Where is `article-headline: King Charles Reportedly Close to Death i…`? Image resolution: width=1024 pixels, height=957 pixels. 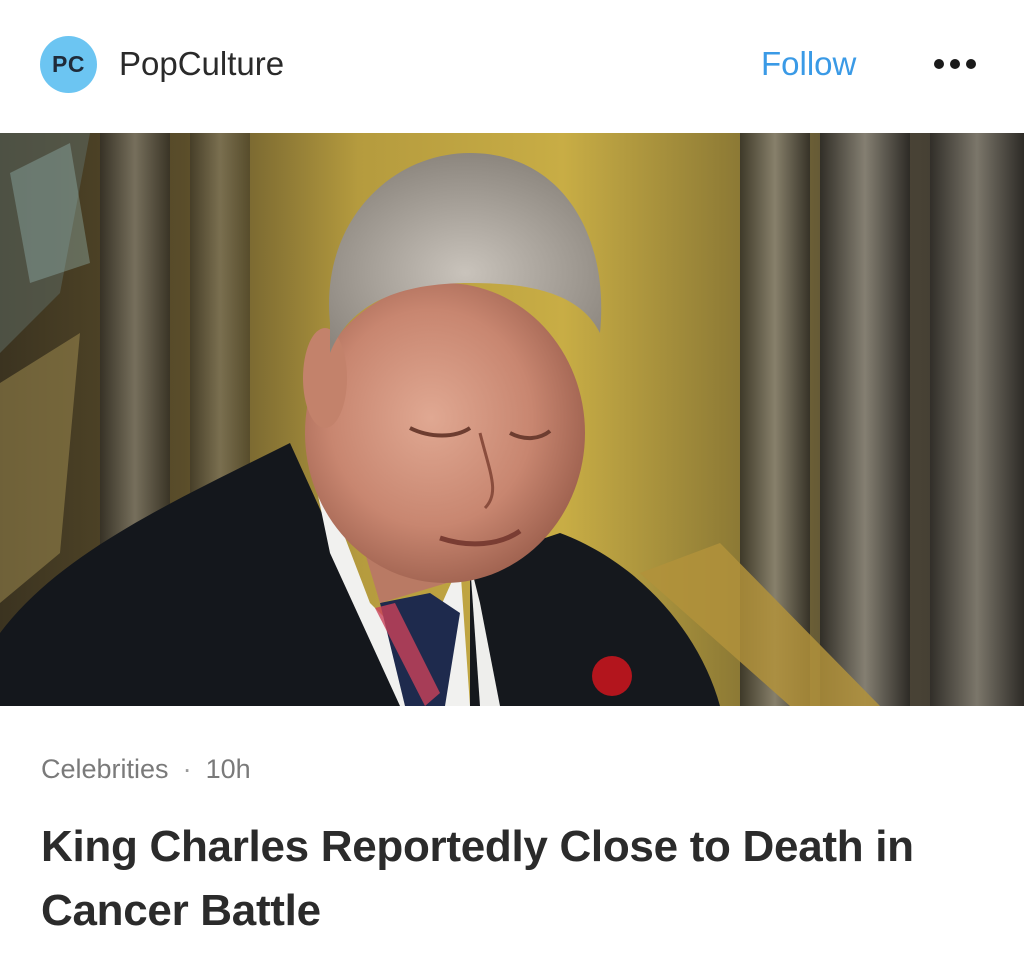 article-headline: King Charles Reportedly Close to Death i… is located at coordinates (521, 879).